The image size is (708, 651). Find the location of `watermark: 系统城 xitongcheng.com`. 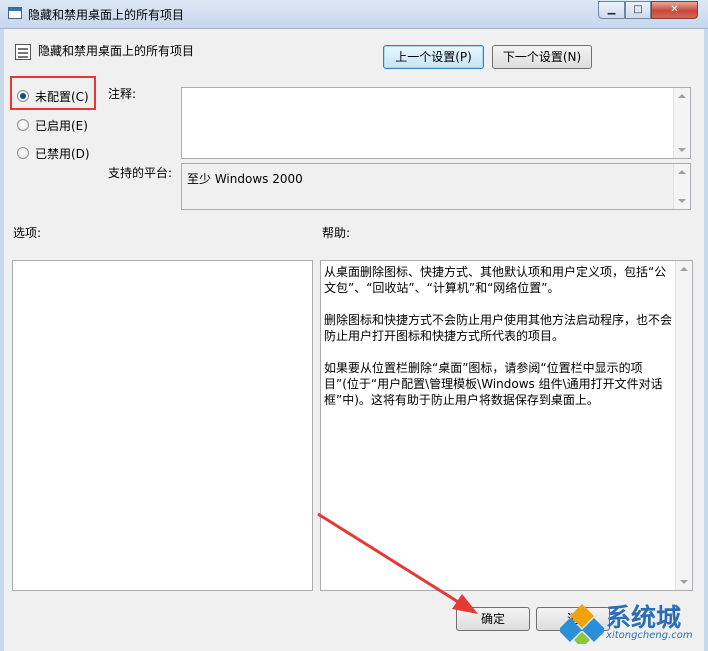

watermark: 系统城 xitongcheng.com is located at coordinates (634, 624).